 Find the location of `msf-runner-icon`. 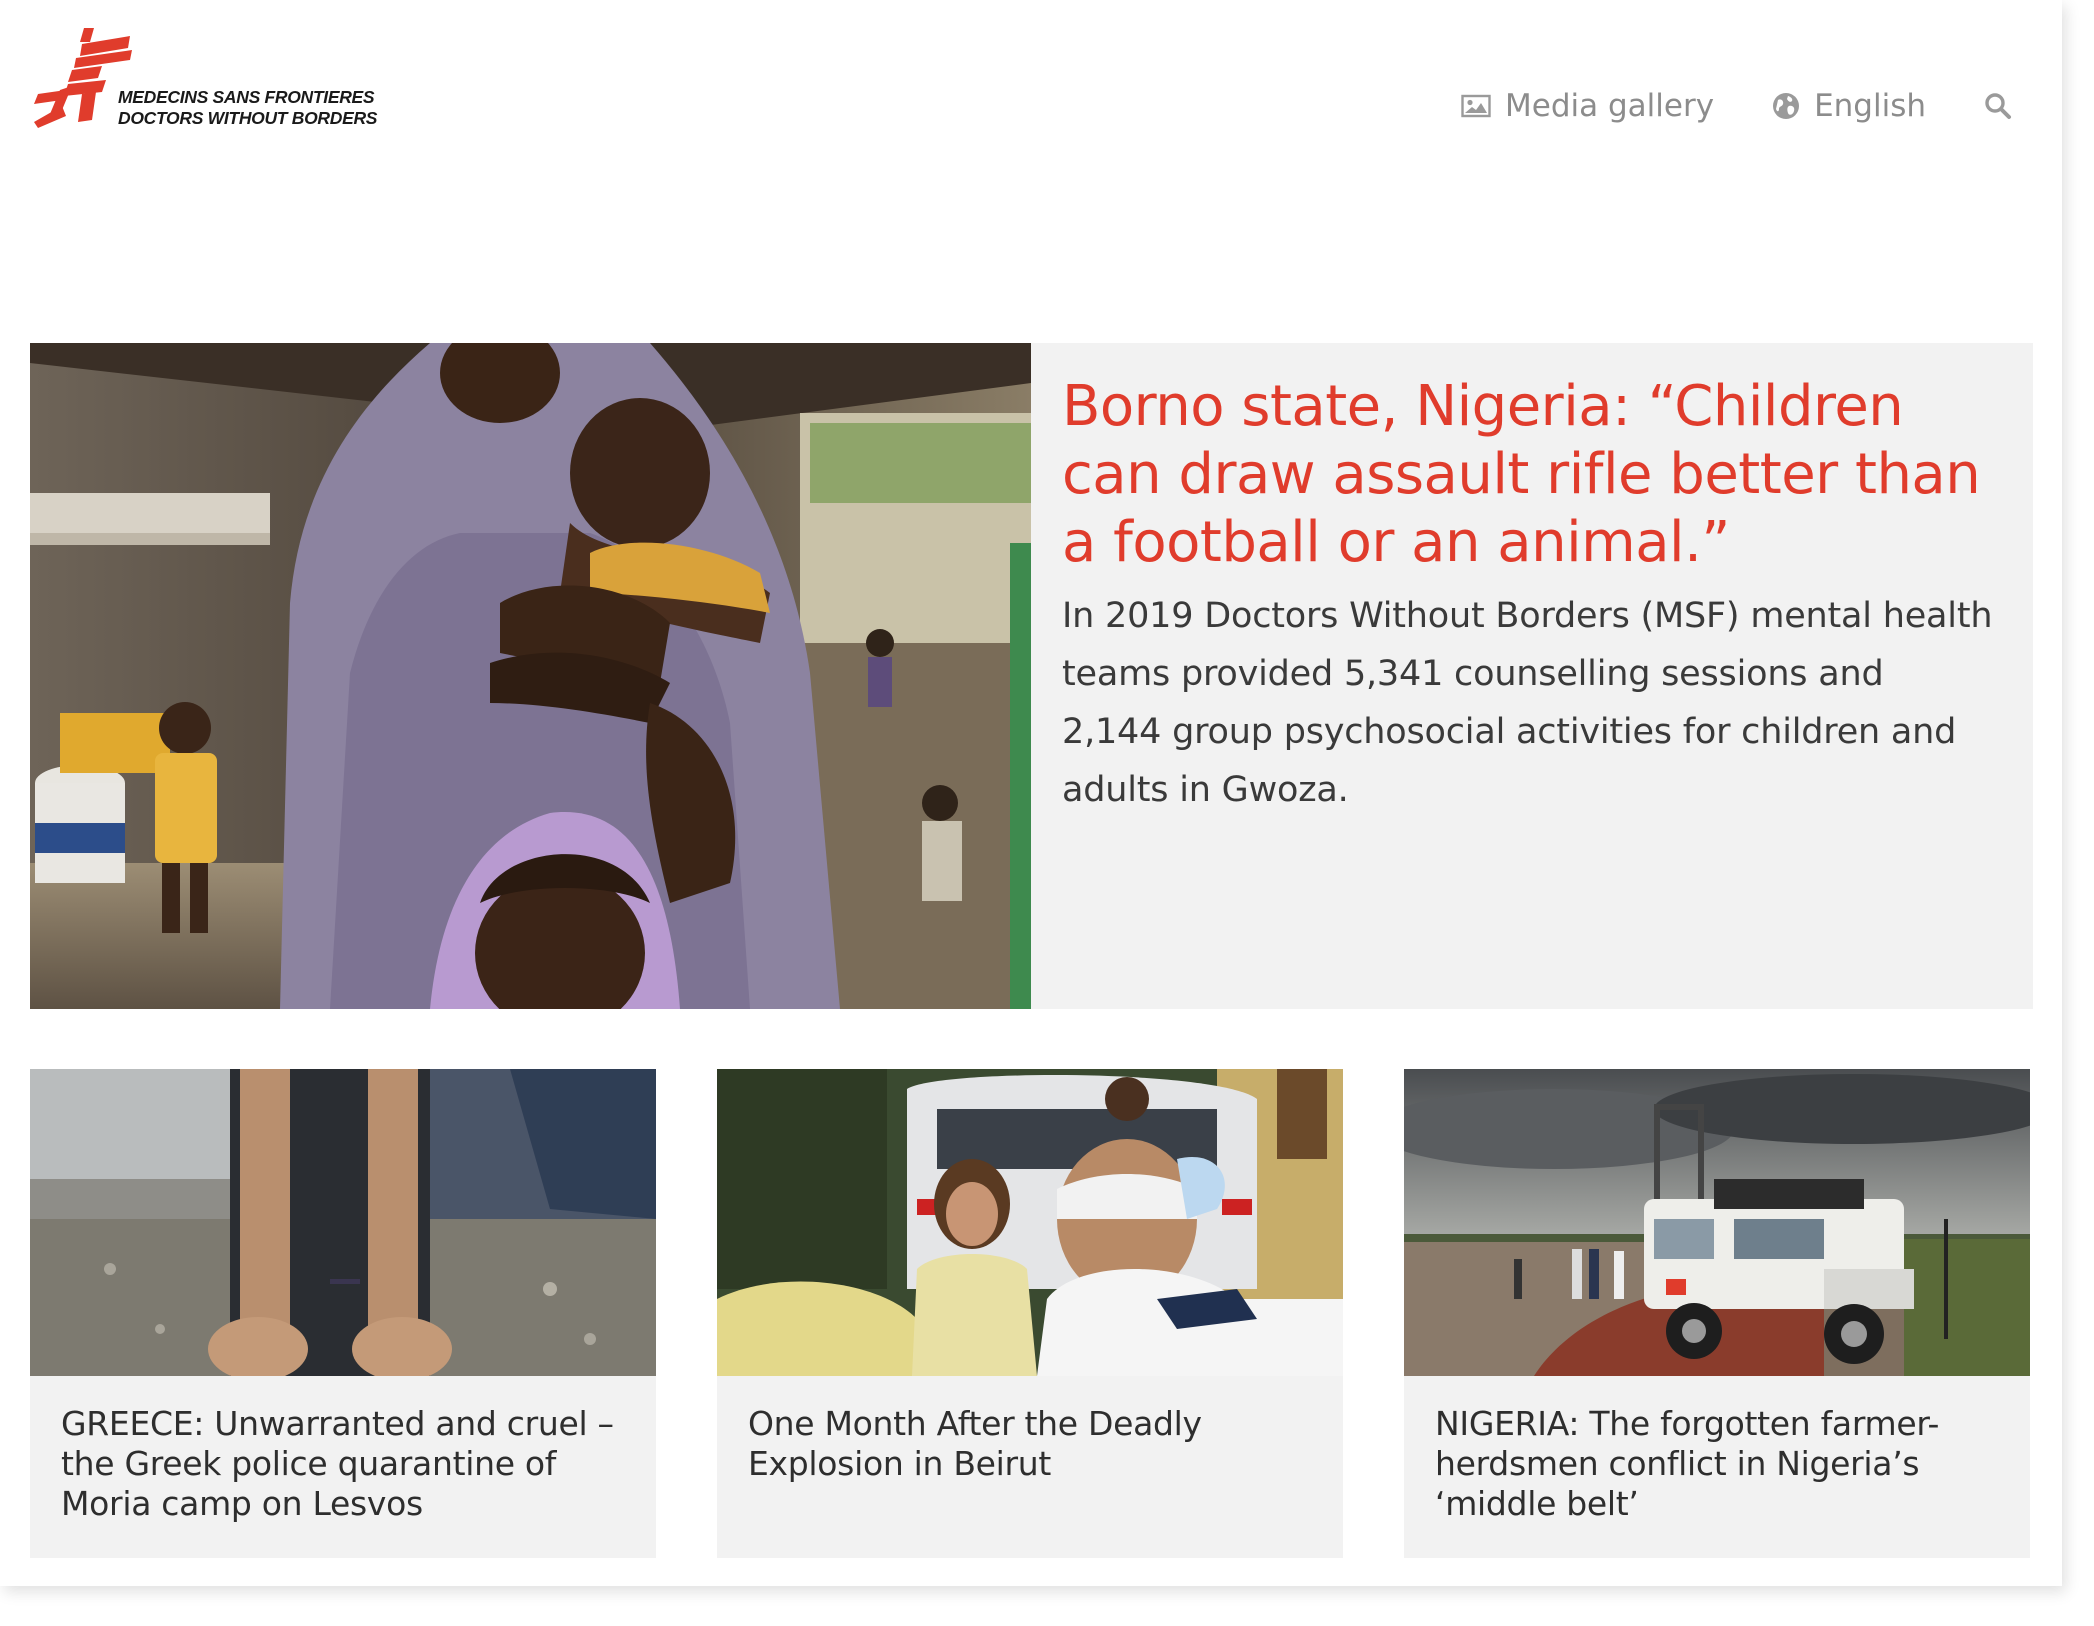

msf-runner-icon is located at coordinates (83, 78).